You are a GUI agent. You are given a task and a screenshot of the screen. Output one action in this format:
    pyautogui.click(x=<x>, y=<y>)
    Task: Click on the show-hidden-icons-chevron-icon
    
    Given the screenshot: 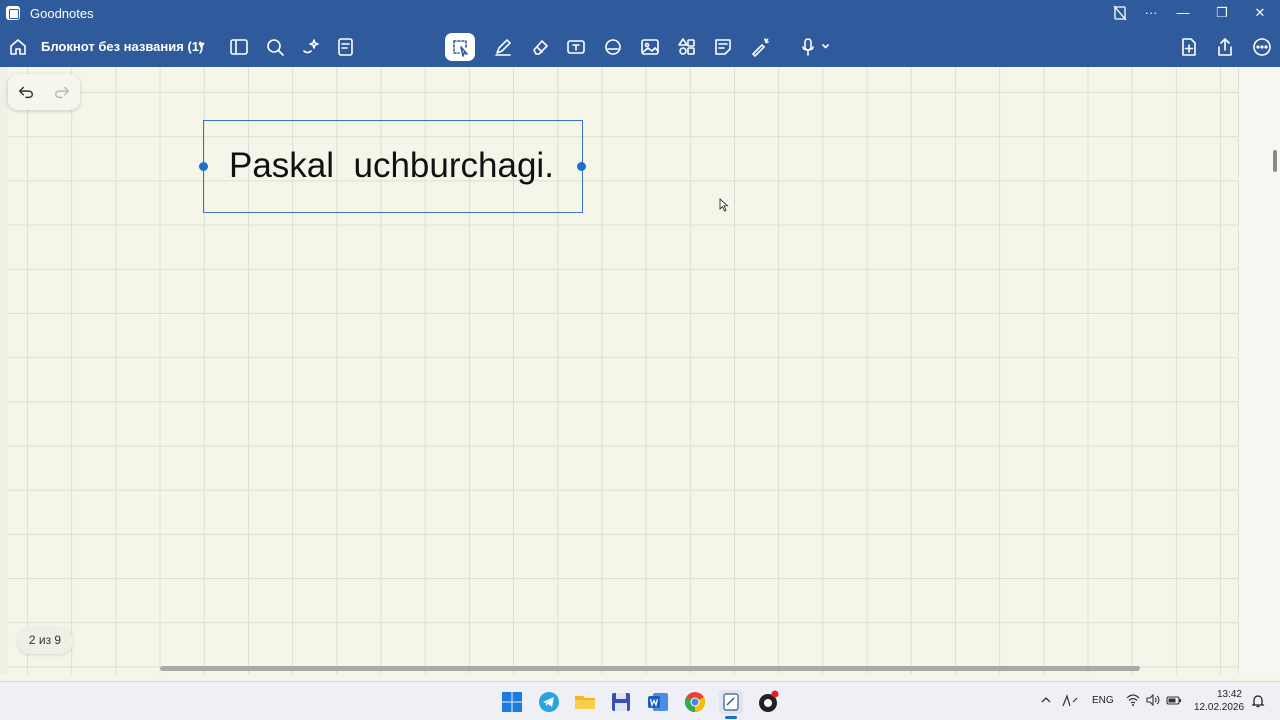 What is the action you would take?
    pyautogui.click(x=1046, y=701)
    